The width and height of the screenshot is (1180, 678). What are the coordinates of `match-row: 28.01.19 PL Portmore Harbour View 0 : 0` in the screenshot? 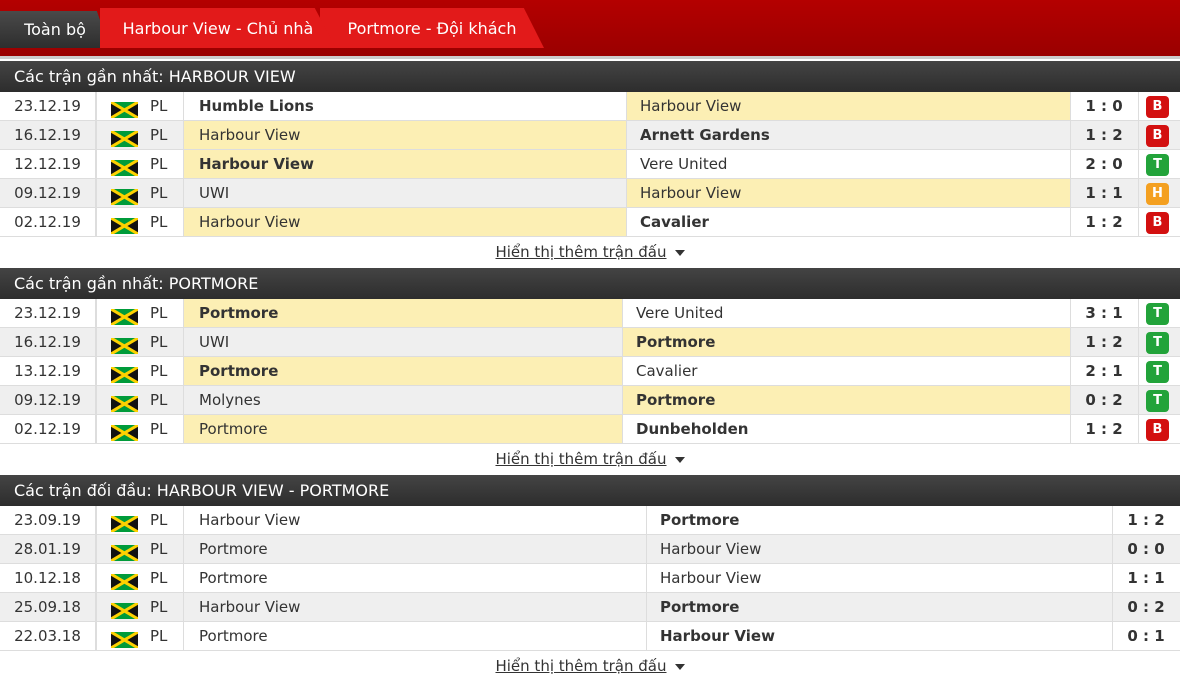 It's located at (590, 549).